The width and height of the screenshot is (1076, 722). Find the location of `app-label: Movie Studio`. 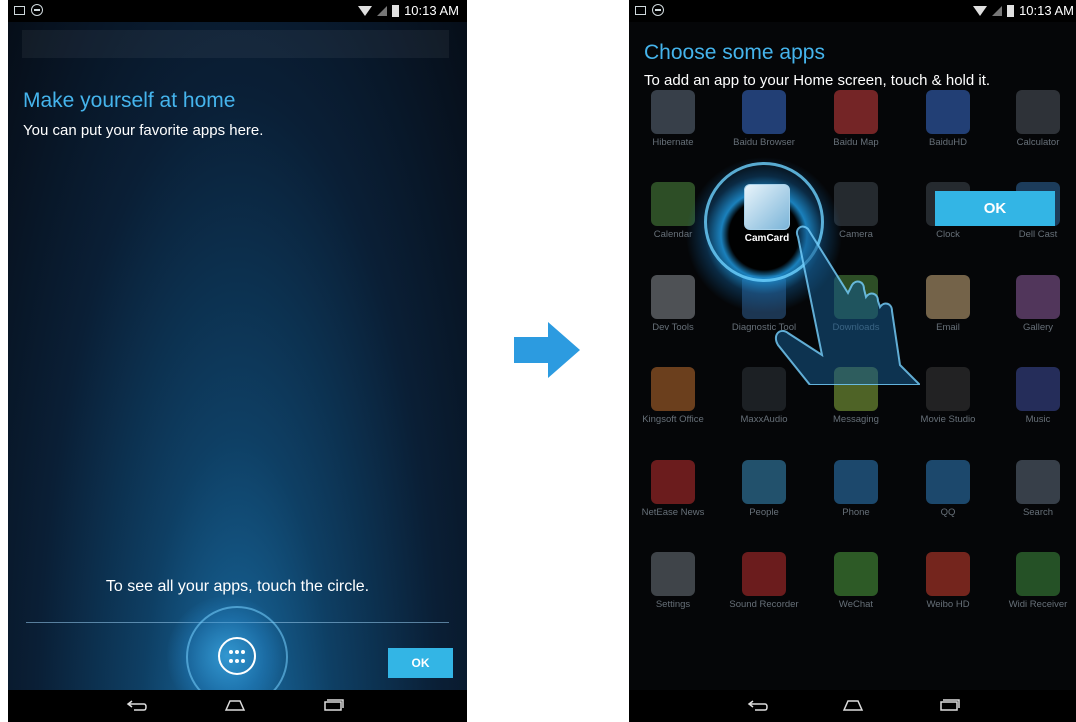

app-label: Movie Studio is located at coordinates (948, 419).